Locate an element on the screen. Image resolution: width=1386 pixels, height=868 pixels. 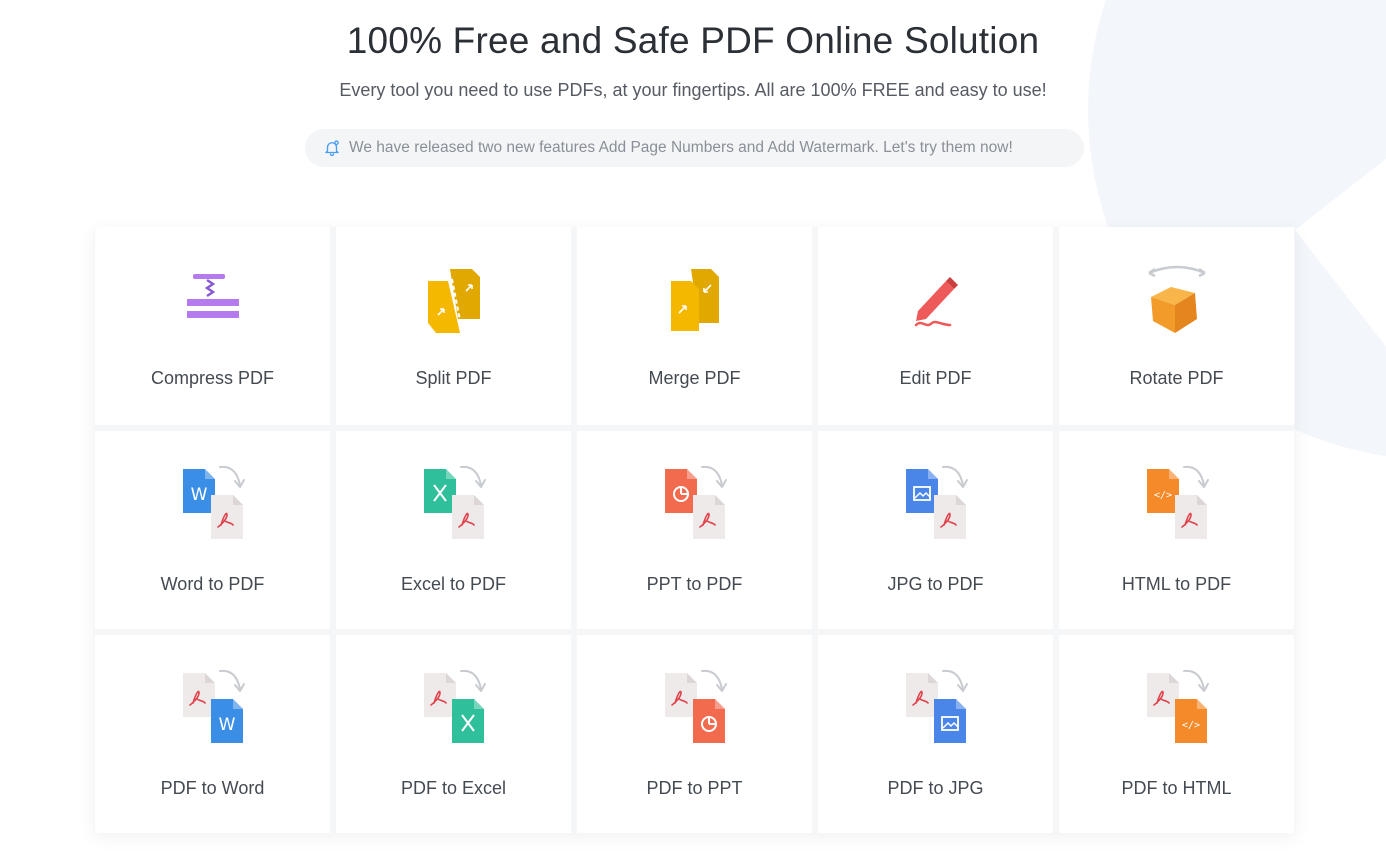
tool-card-split-pdf: Split PDF is located at coordinates (453, 326).